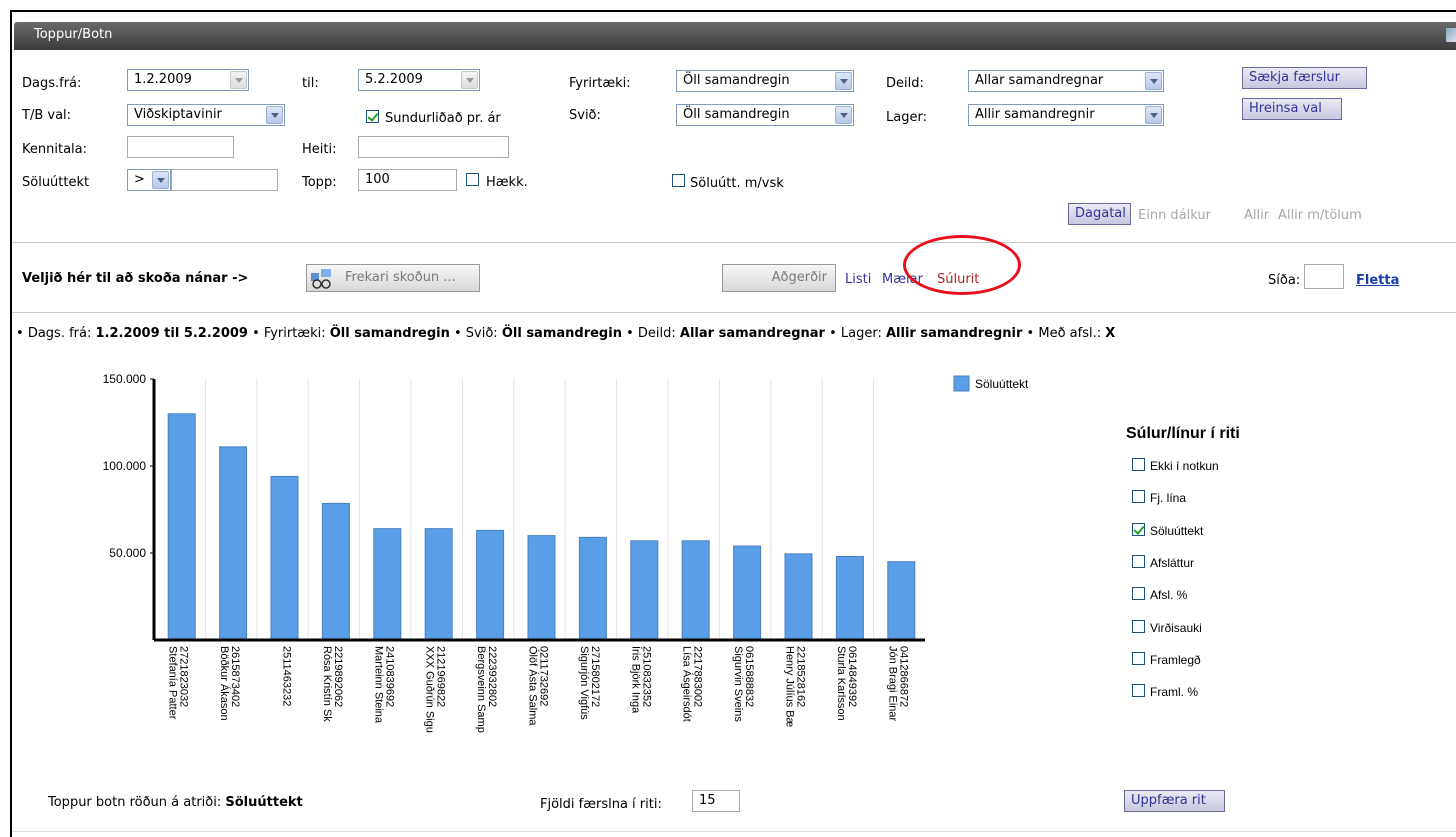 This screenshot has width=1456, height=837. What do you see at coordinates (635, 680) in the screenshot?
I see `x-tick-label: Íris Björk Inga` at bounding box center [635, 680].